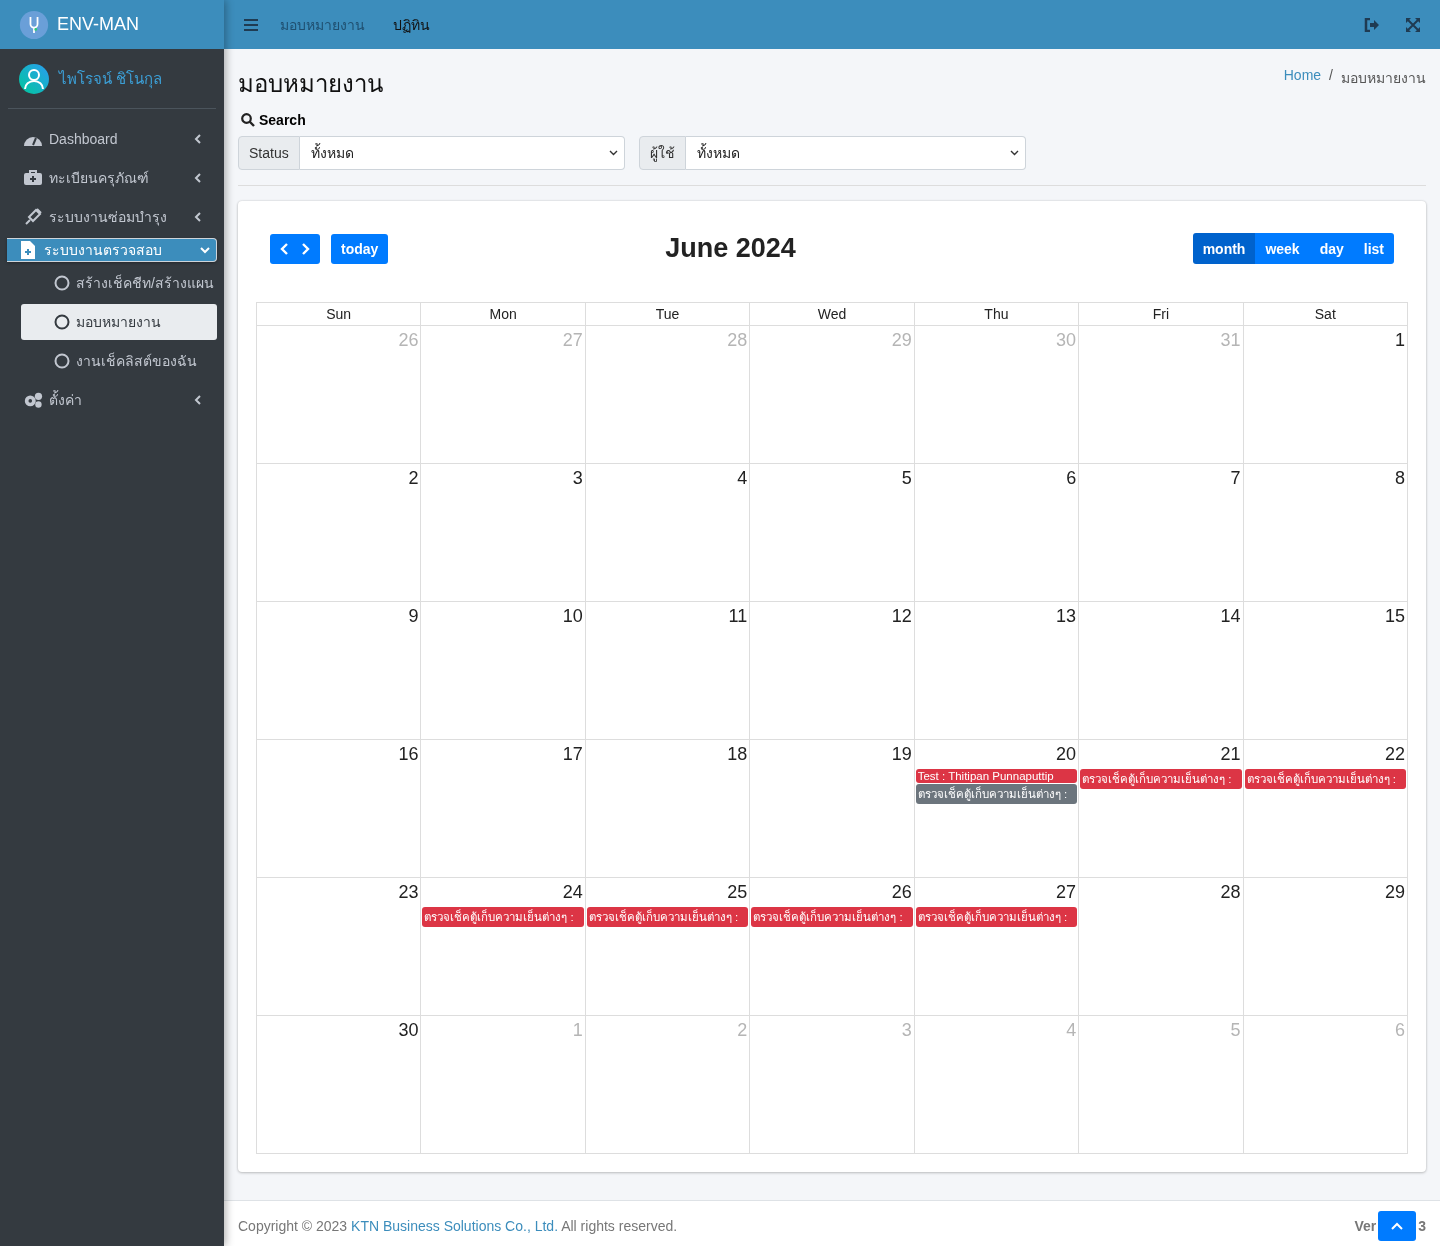 This screenshot has width=1440, height=1246. What do you see at coordinates (408, 754) in the screenshot?
I see `day-number: 16` at bounding box center [408, 754].